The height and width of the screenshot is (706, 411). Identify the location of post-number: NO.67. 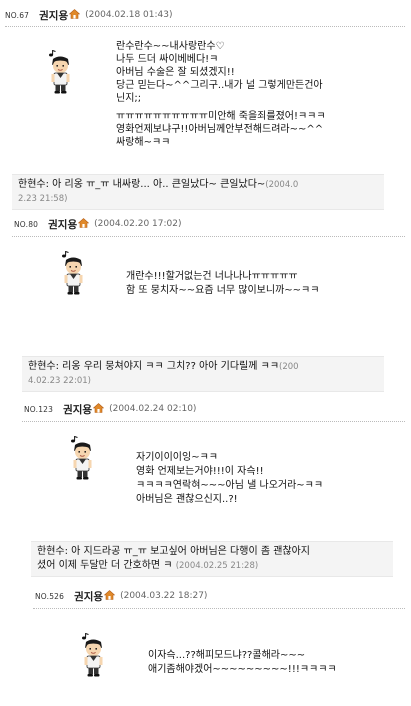
(17, 15).